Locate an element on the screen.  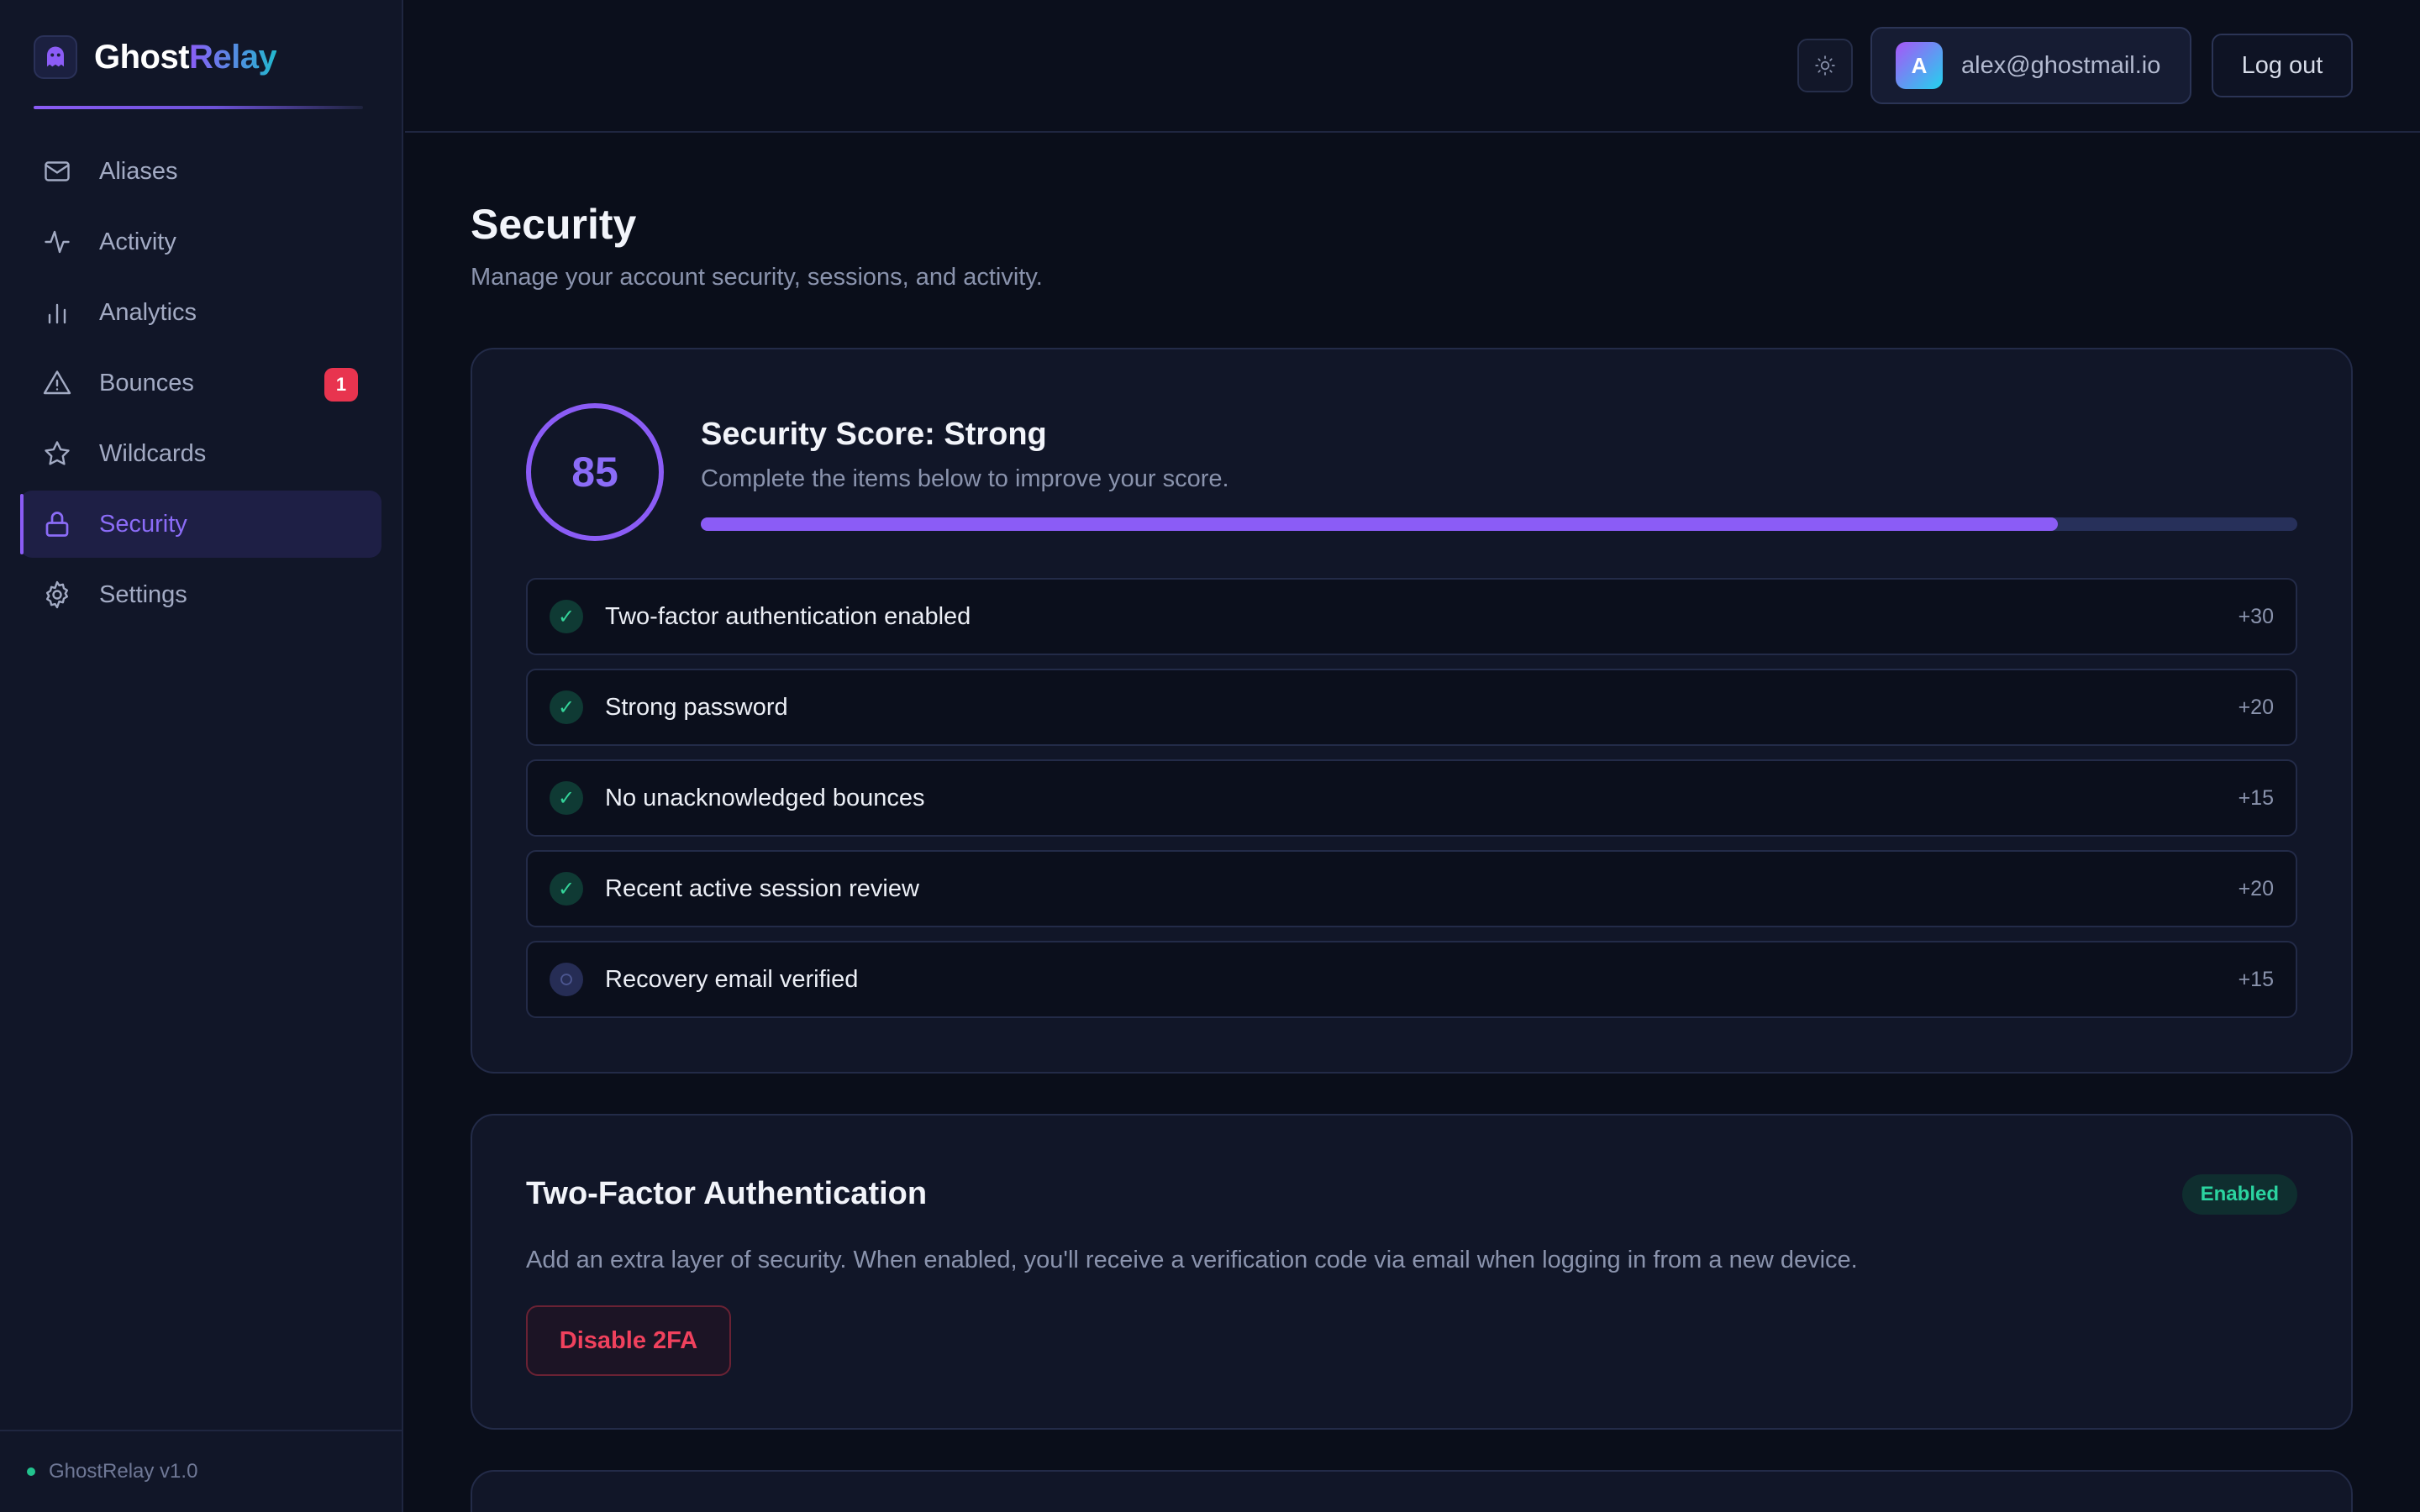
user-email: alex@ghostmail.io is located at coordinates (2061, 65).